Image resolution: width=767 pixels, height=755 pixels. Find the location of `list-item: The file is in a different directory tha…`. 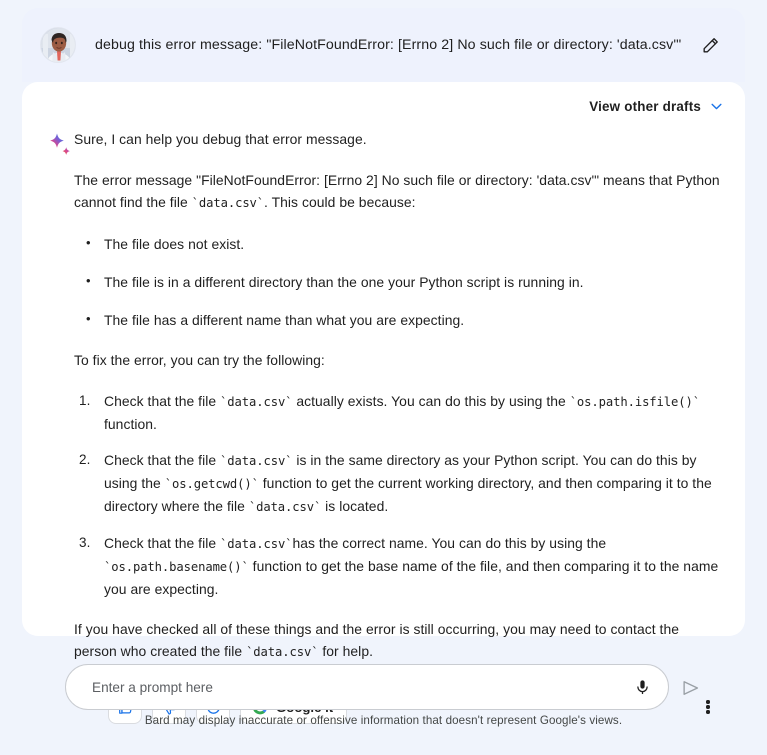

list-item: The file is in a different directory tha… is located at coordinates (403, 281).